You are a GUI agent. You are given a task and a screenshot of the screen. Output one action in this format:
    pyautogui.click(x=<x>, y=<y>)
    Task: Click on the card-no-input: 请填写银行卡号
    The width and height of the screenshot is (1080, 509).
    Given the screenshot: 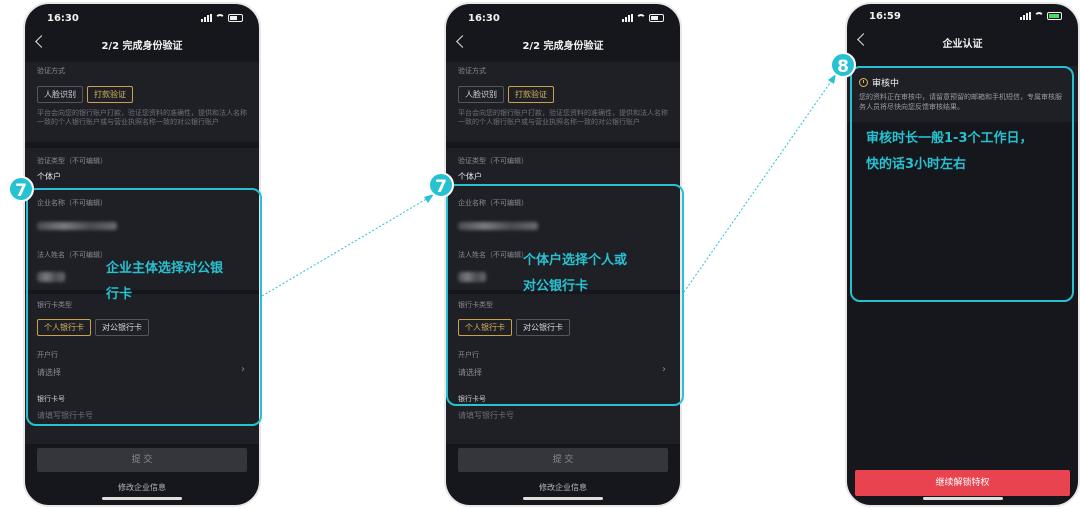 What is the action you would take?
    pyautogui.click(x=563, y=415)
    